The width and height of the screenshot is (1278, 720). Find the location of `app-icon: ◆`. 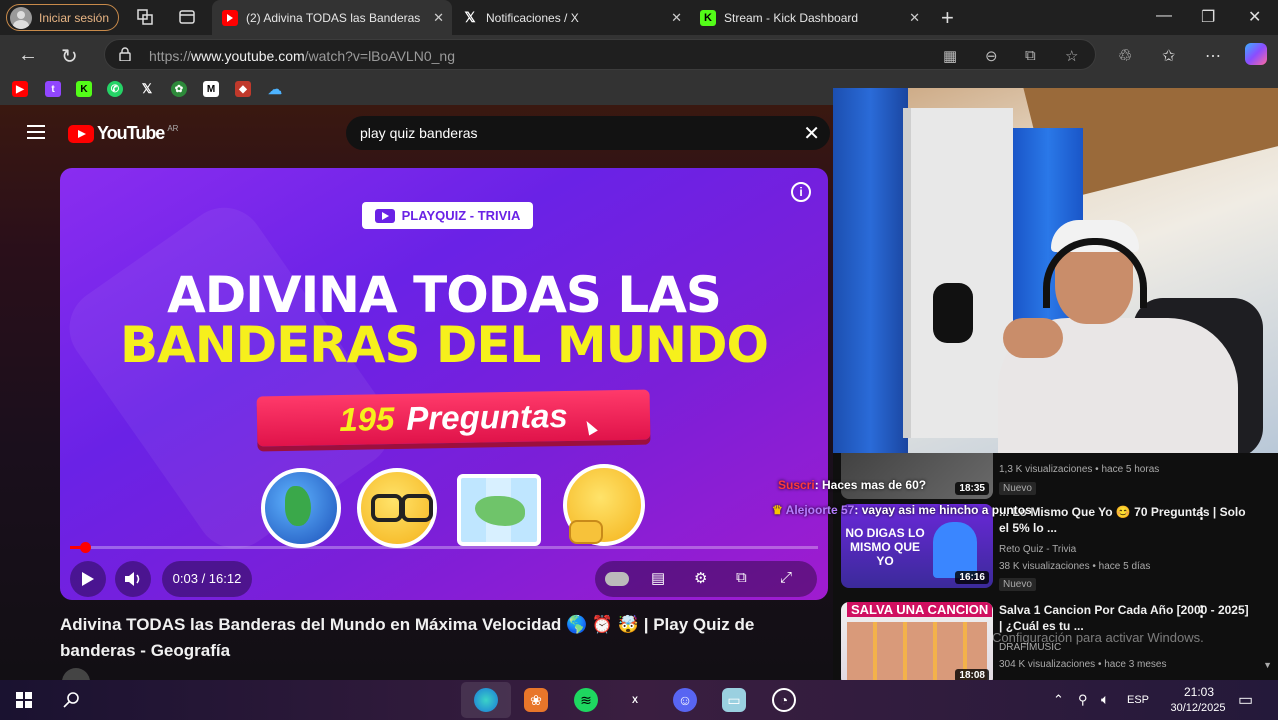

app-icon: ◆ is located at coordinates (243, 89).